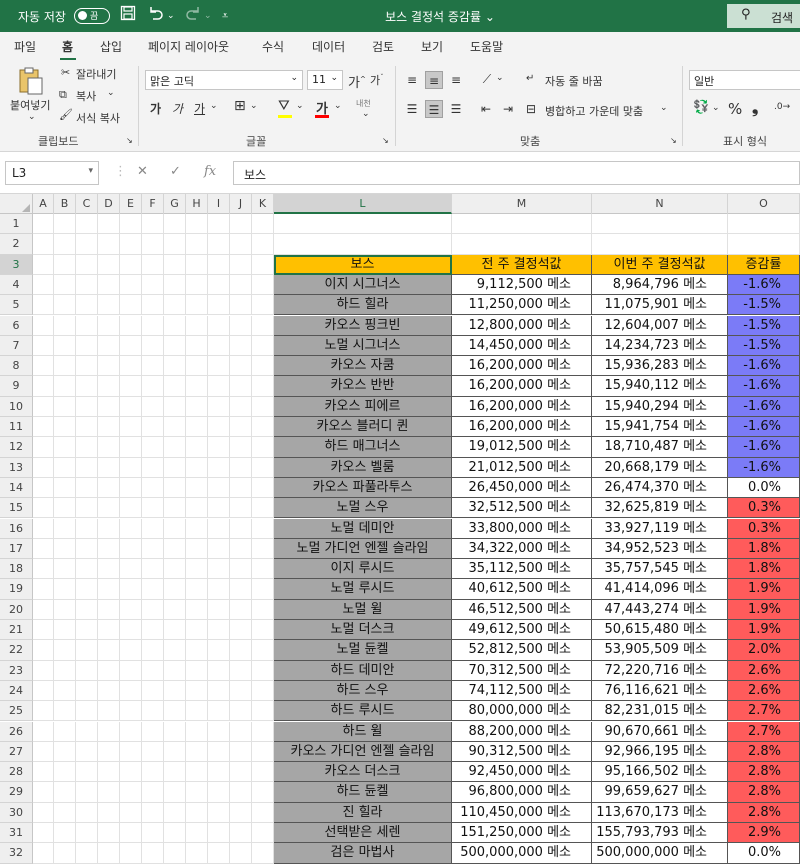 The height and width of the screenshot is (864, 800). I want to click on column-header-A: A, so click(43, 204).